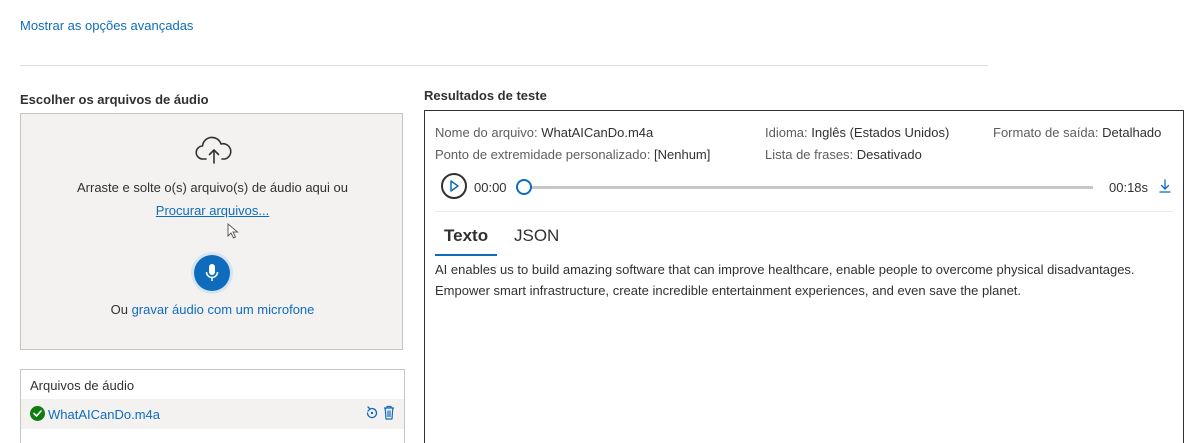 Image resolution: width=1194 pixels, height=443 pixels. What do you see at coordinates (786, 132) in the screenshot?
I see `meta-language-label: Idioma:` at bounding box center [786, 132].